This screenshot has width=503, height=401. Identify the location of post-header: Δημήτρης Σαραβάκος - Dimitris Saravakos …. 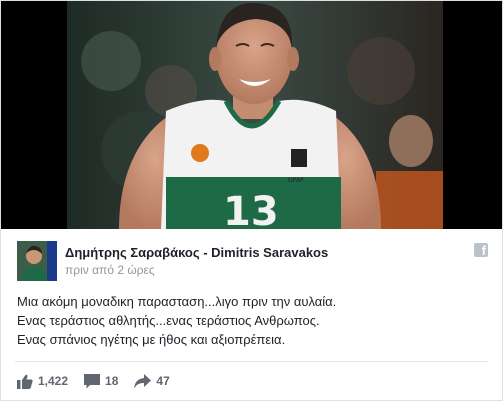
(252, 262).